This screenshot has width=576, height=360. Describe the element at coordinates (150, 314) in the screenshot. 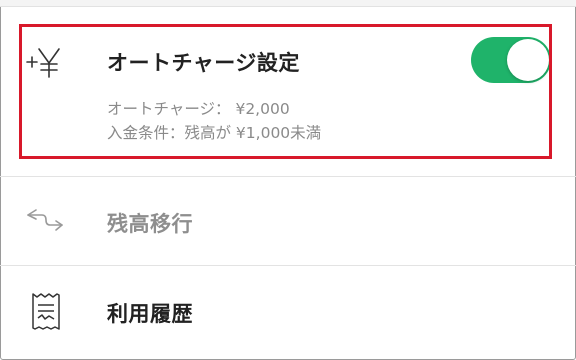

I see `usage-history-title: 利用履歴` at that location.